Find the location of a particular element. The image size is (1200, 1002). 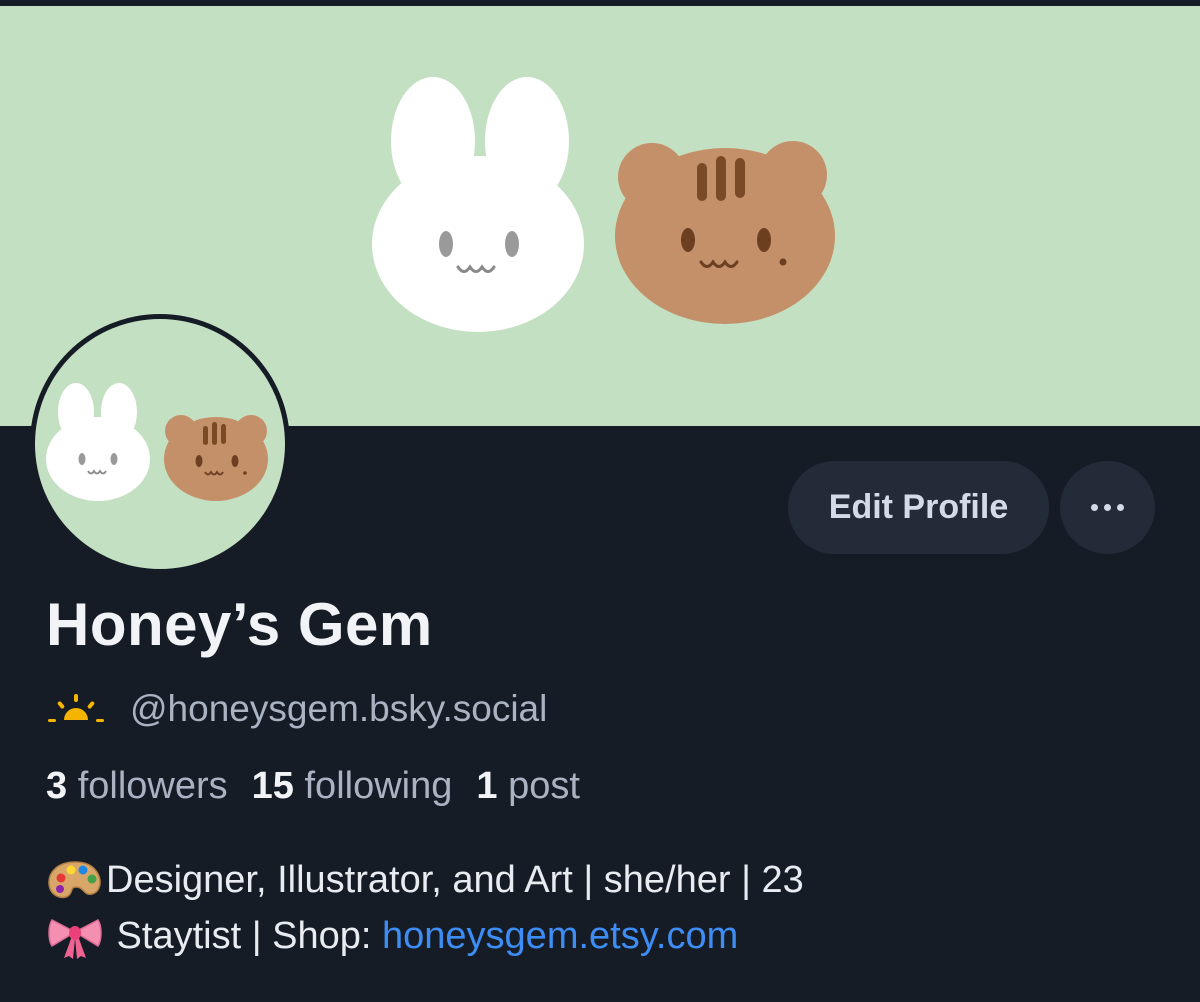

avatar-image is located at coordinates (160, 444).